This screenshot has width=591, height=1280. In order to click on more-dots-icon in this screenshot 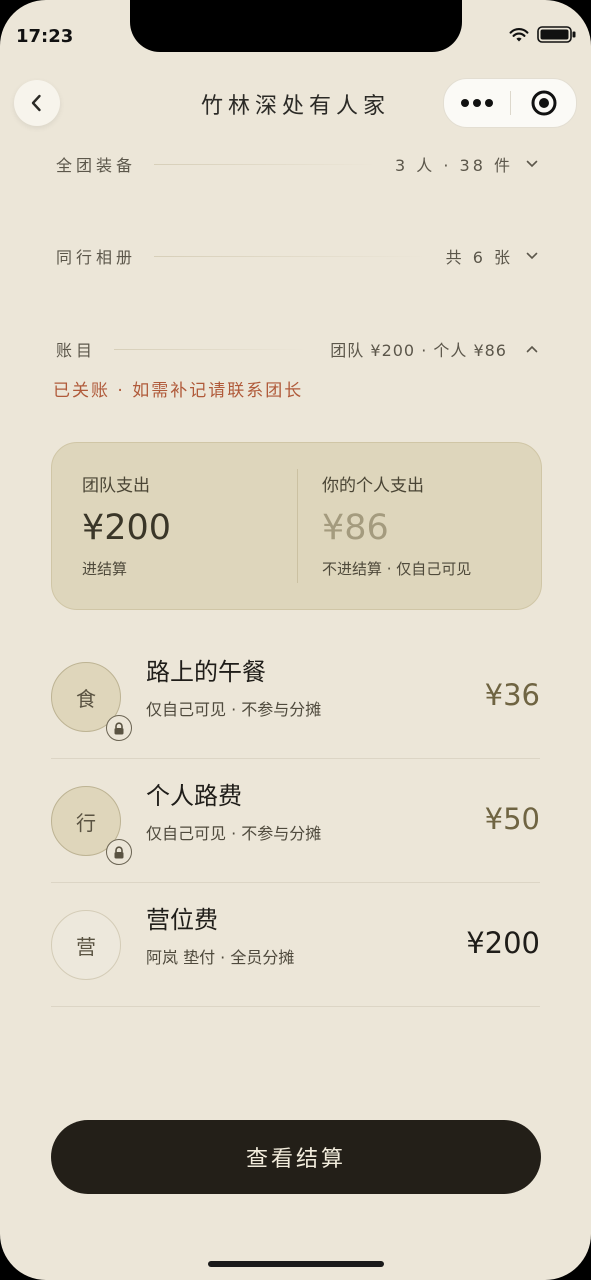, I will do `click(477, 103)`.